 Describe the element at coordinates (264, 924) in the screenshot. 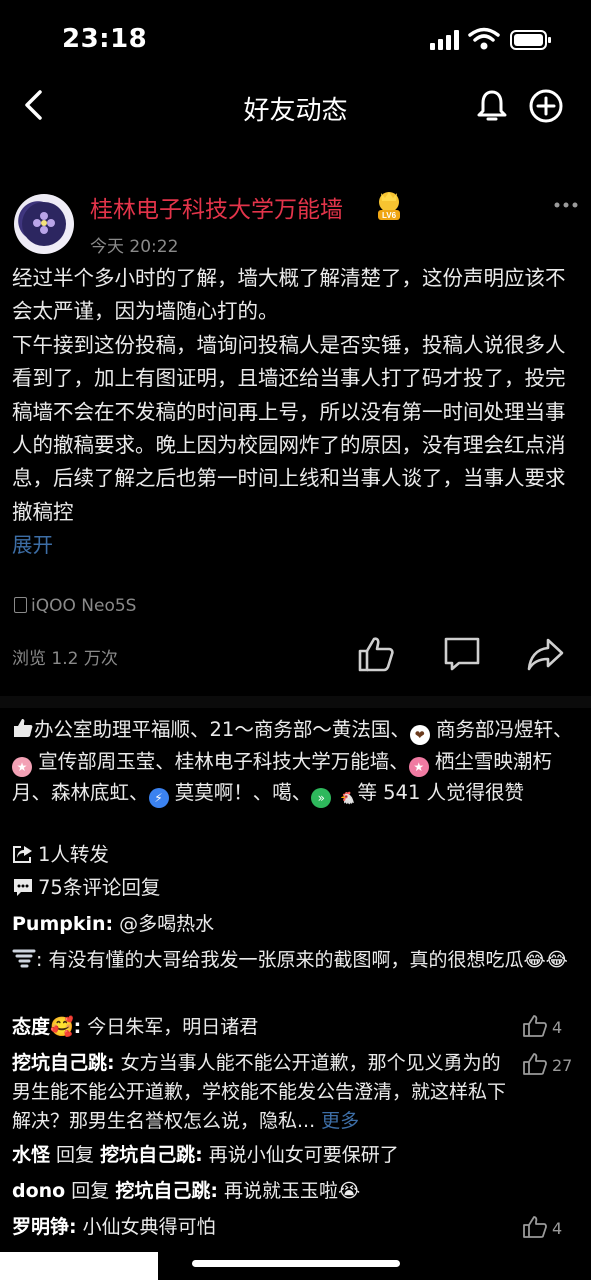

I see `comment-item: Pumpkin: @多喝热水` at that location.